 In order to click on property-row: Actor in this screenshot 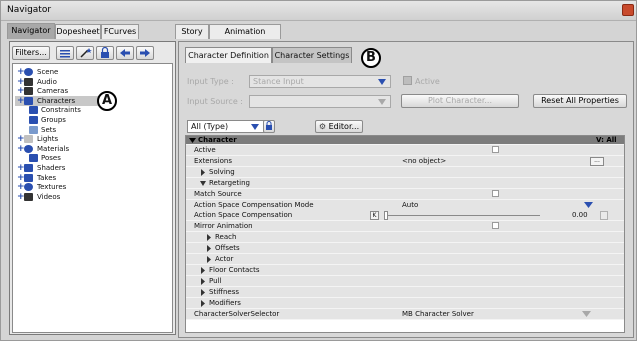, I will do `click(405, 259)`.